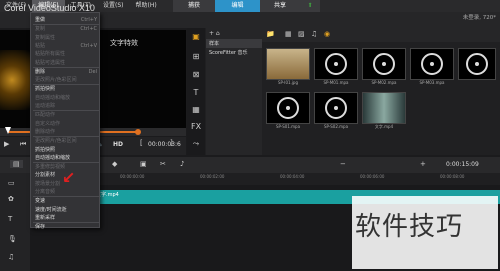 The height and width of the screenshot is (271, 500). I want to click on edit-menu-item: 保存, so click(66, 227).